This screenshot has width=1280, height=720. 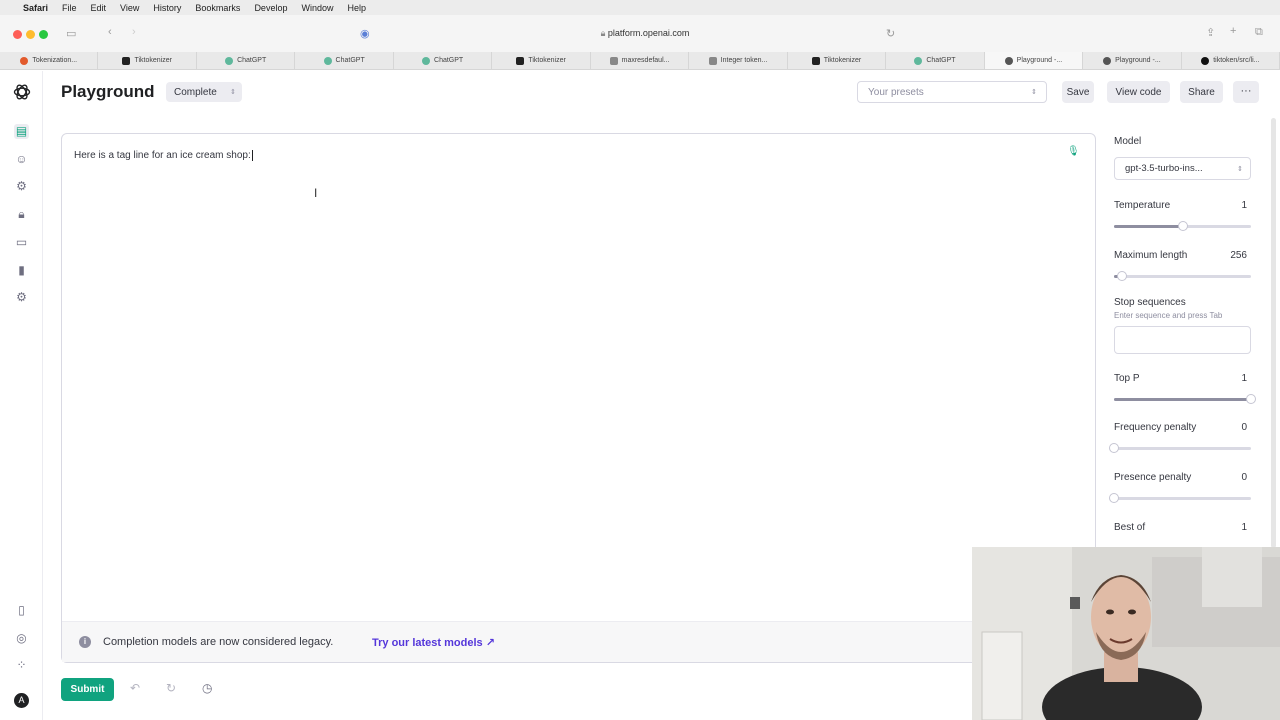 I want to click on best-of-value: 1, so click(x=1227, y=527).